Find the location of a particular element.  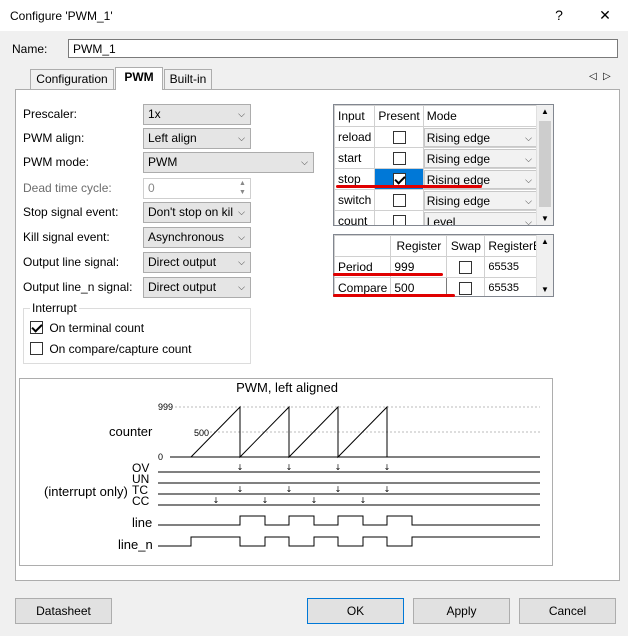

line-label: line is located at coordinates (142, 522).